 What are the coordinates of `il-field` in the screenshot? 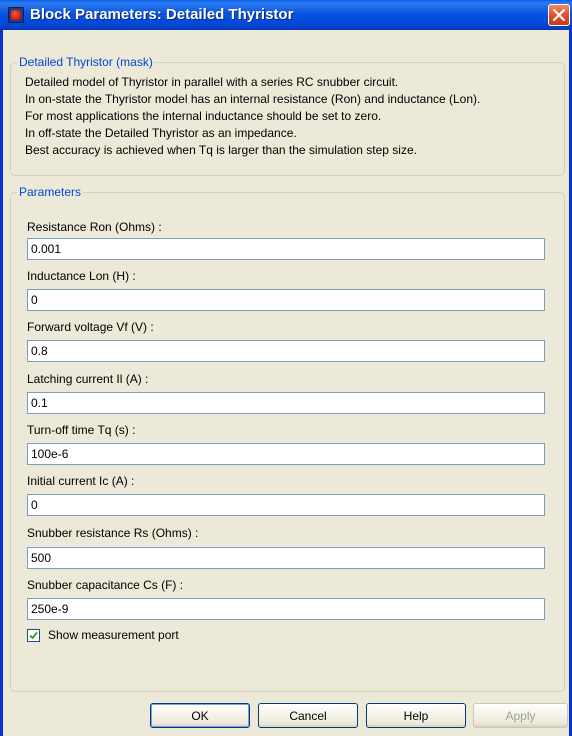 It's located at (286, 403).